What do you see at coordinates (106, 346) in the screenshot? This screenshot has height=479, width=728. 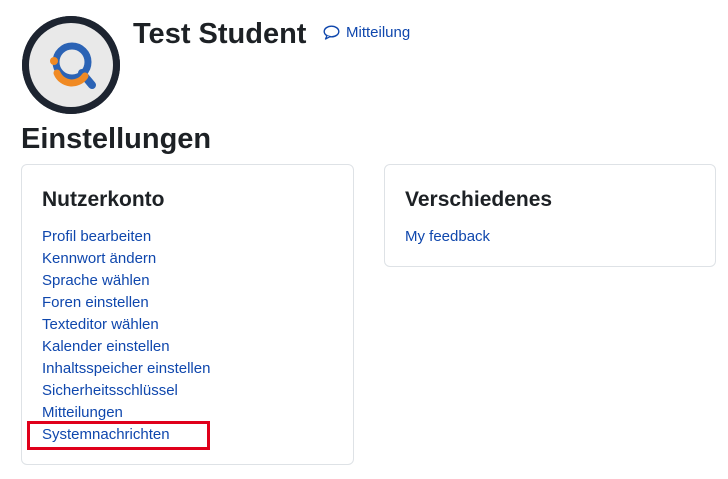 I see `link-calendar-settings: Kalender einstellen` at bounding box center [106, 346].